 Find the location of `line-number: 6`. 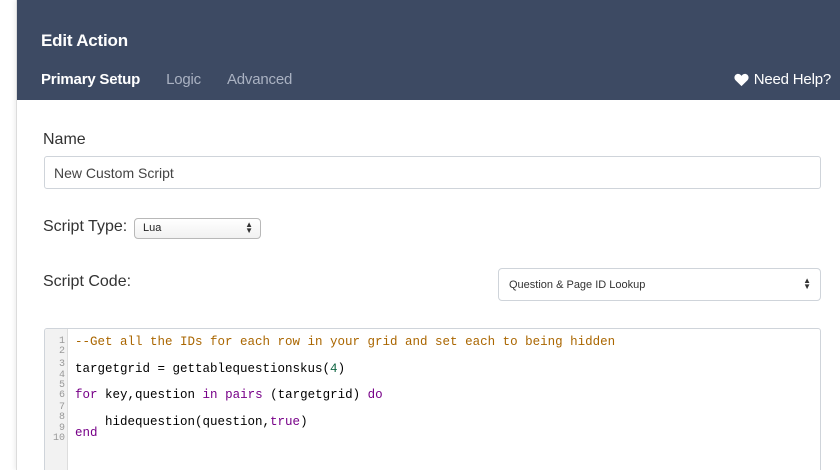

line-number: 6 is located at coordinates (61, 395).